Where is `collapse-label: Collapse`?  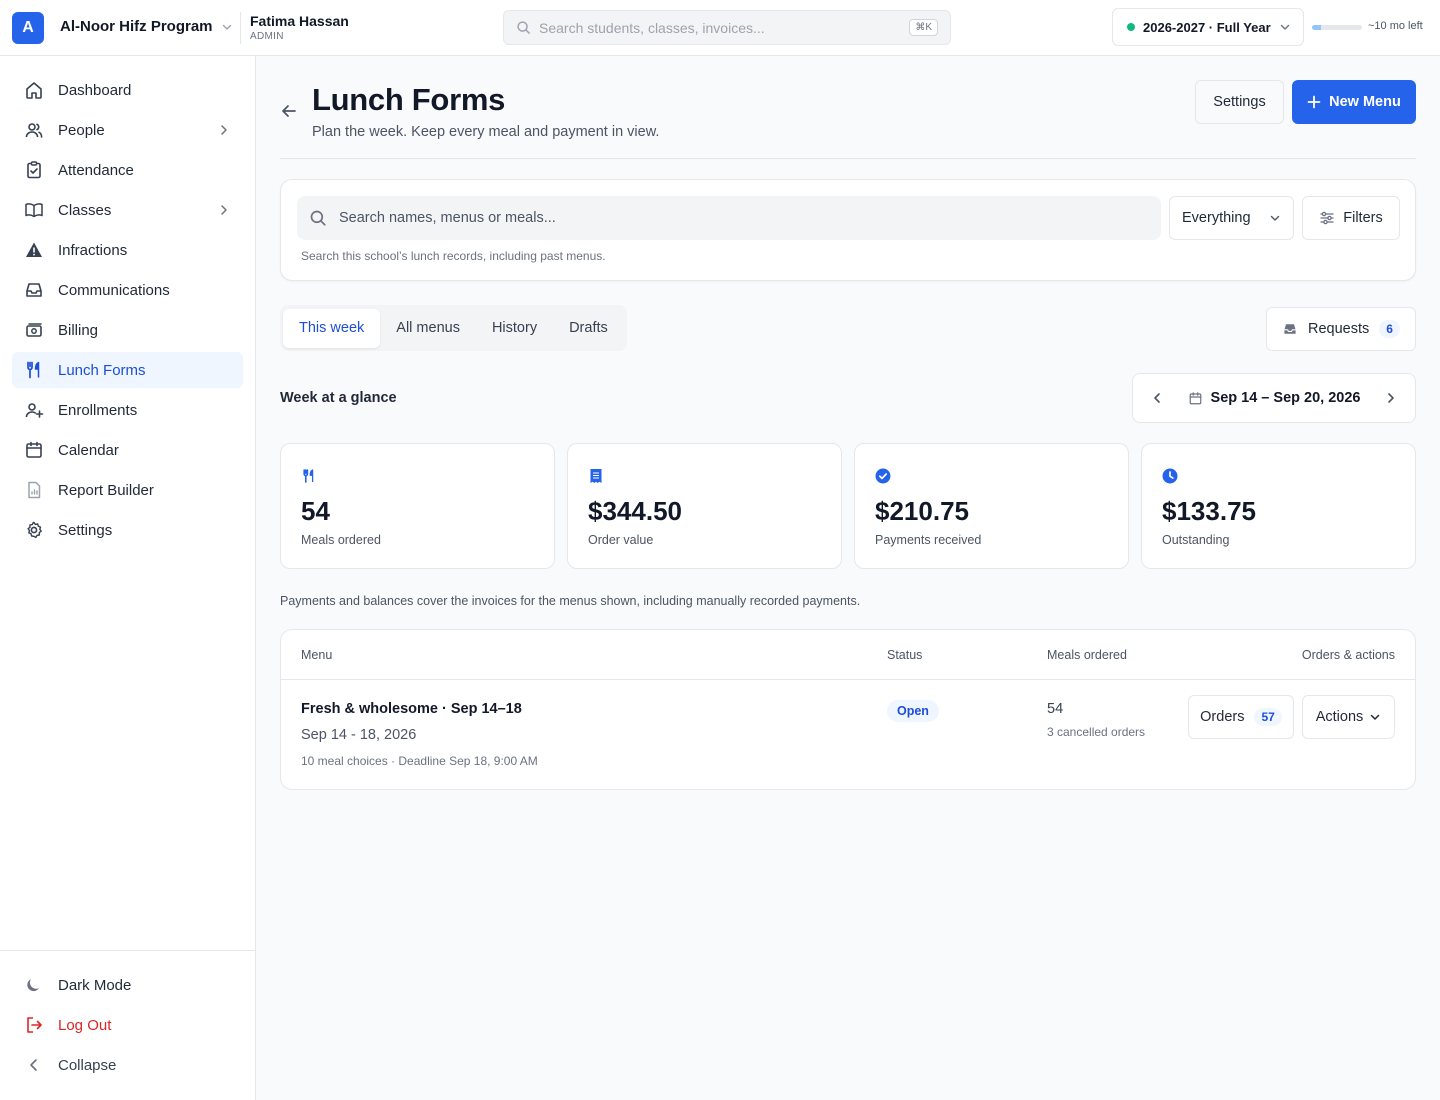
collapse-label: Collapse is located at coordinates (87, 1065).